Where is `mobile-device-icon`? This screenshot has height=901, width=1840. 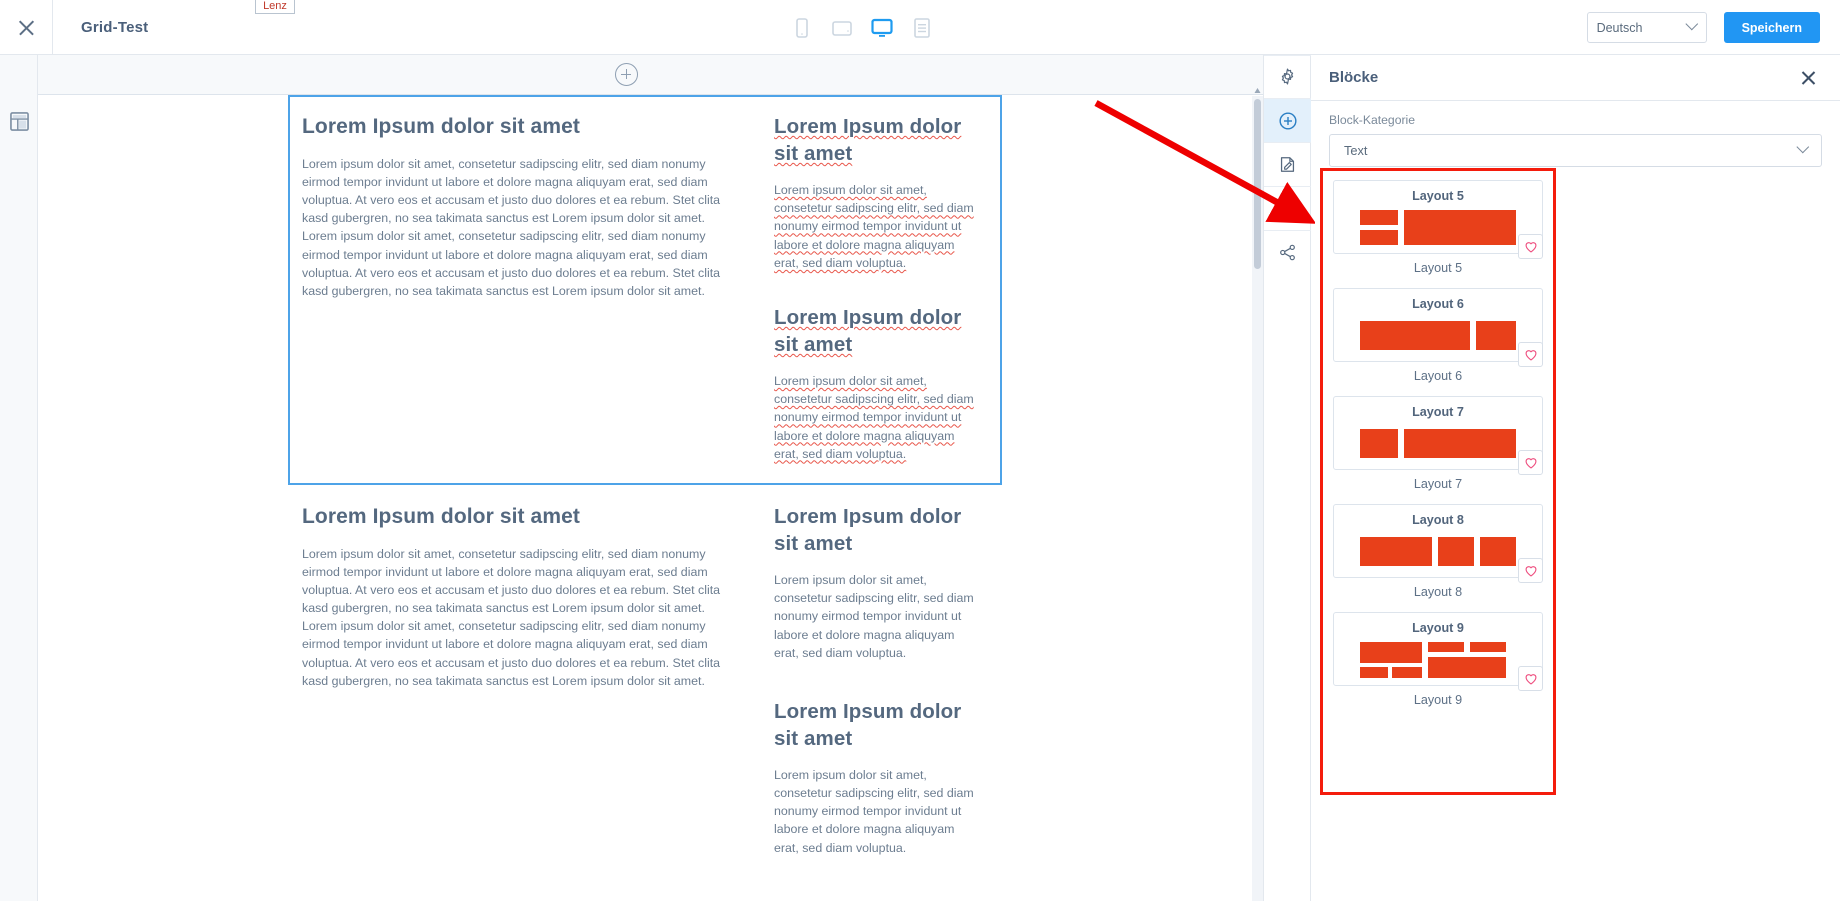
mobile-device-icon is located at coordinates (802, 28).